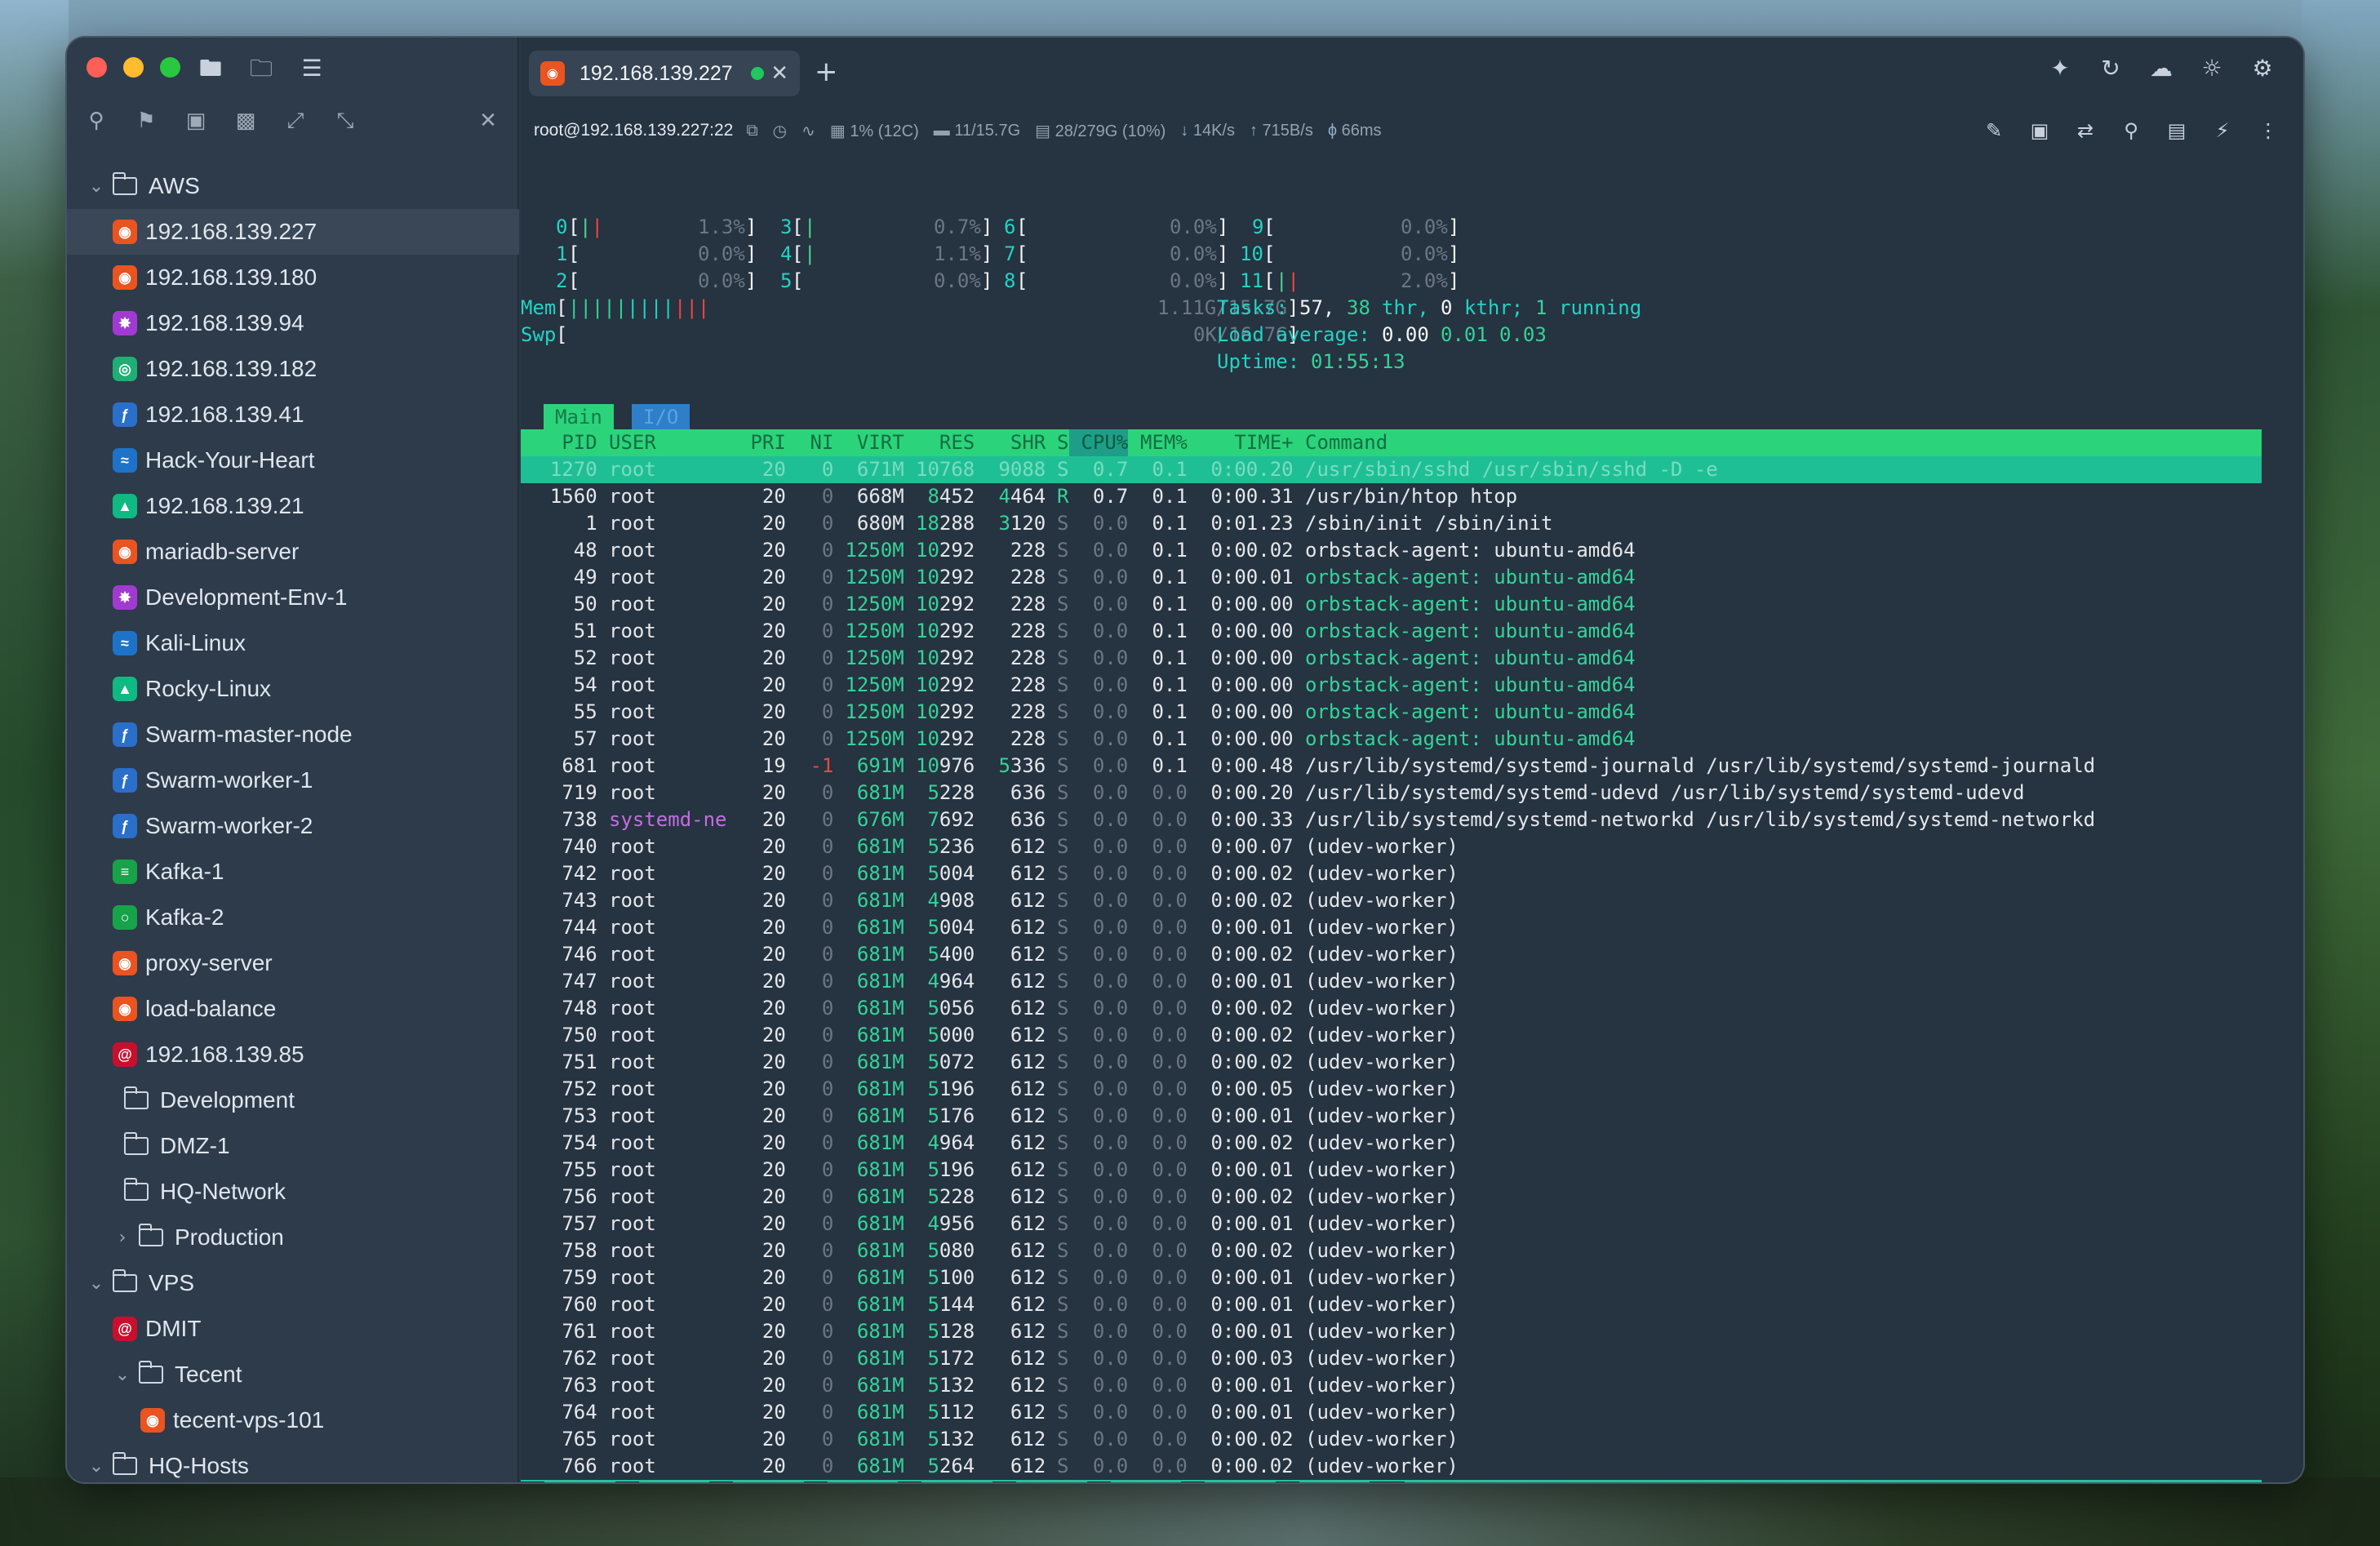 This screenshot has width=2380, height=1546. I want to click on tree-item-host: ◎ 192.168.139.182, so click(293, 369).